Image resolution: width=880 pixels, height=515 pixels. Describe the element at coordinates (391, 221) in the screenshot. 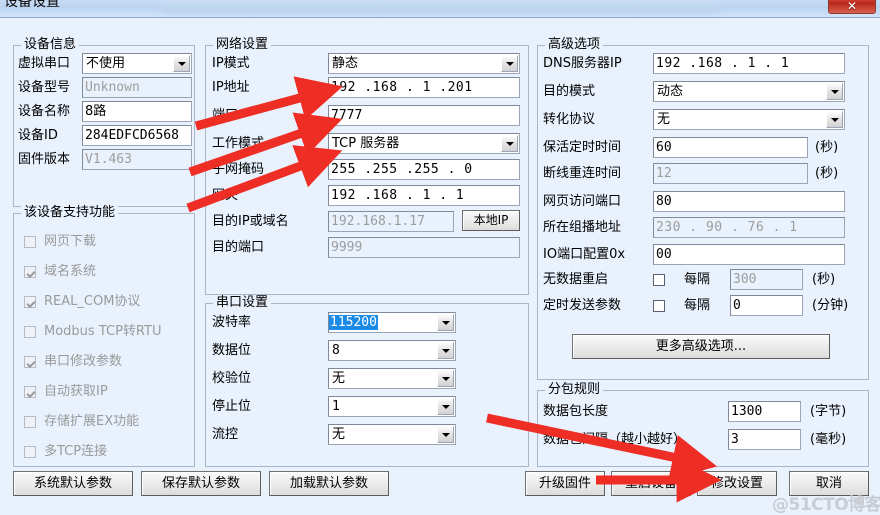

I see `dest-ip-input: 192.168.1.17` at that location.